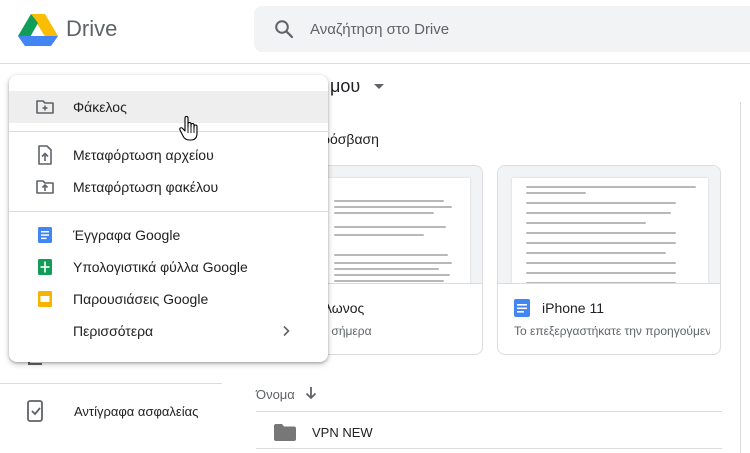 The width and height of the screenshot is (750, 453). I want to click on new-folder-icon, so click(45, 107).